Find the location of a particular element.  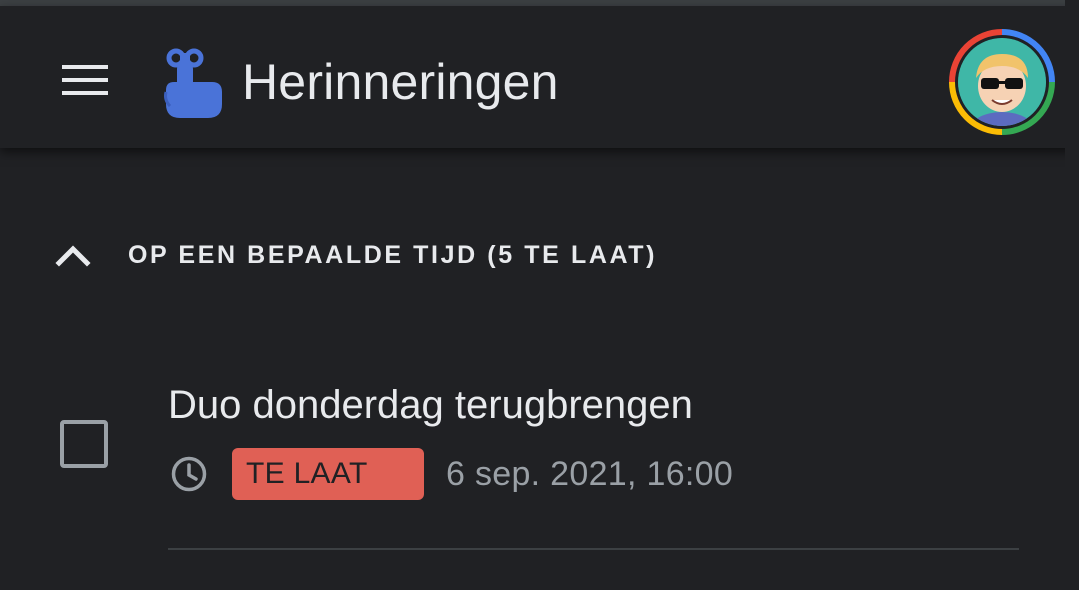

reminder-finger-icon is located at coordinates (195, 82).